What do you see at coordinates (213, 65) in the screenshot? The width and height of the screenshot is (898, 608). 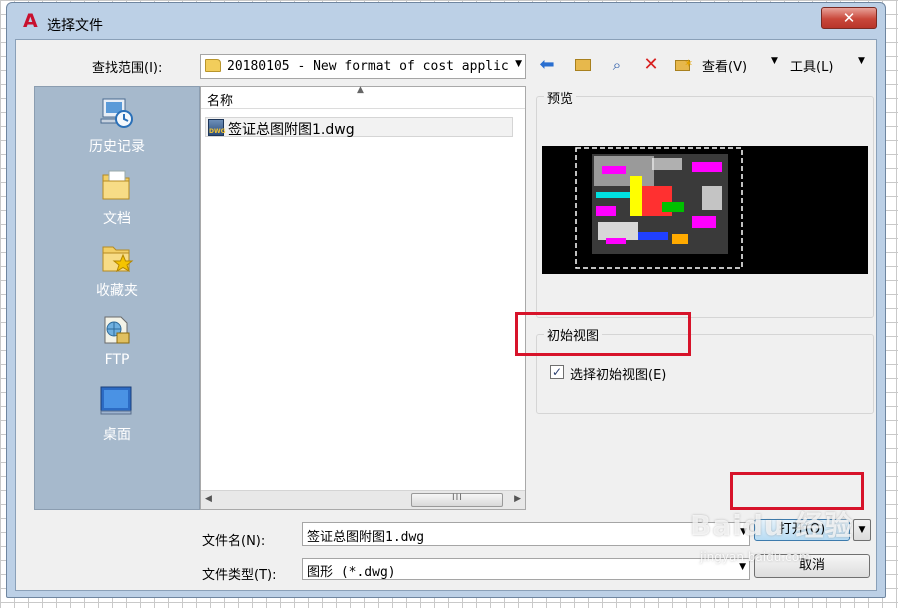 I see `folder-icon` at bounding box center [213, 65].